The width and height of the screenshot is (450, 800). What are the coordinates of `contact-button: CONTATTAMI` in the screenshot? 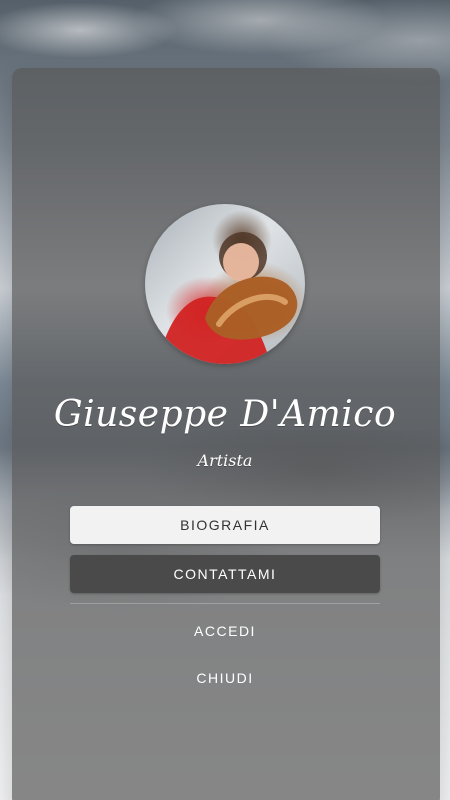 It's located at (225, 574).